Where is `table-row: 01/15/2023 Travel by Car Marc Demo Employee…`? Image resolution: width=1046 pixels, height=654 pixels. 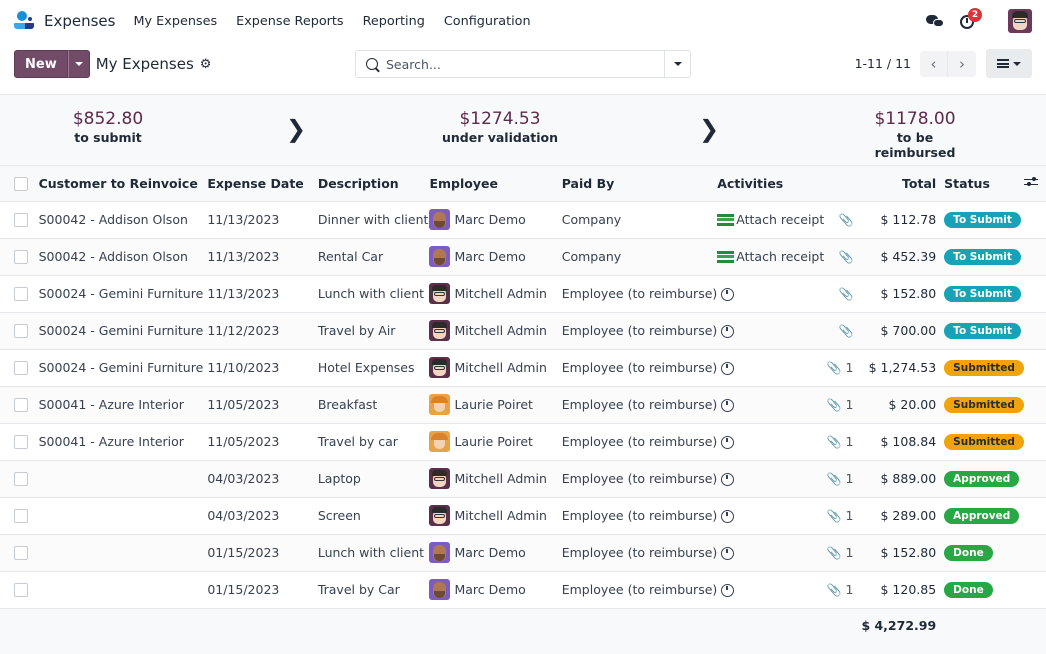 table-row: 01/15/2023 Travel by Car Marc Demo Employee… is located at coordinates (523, 590).